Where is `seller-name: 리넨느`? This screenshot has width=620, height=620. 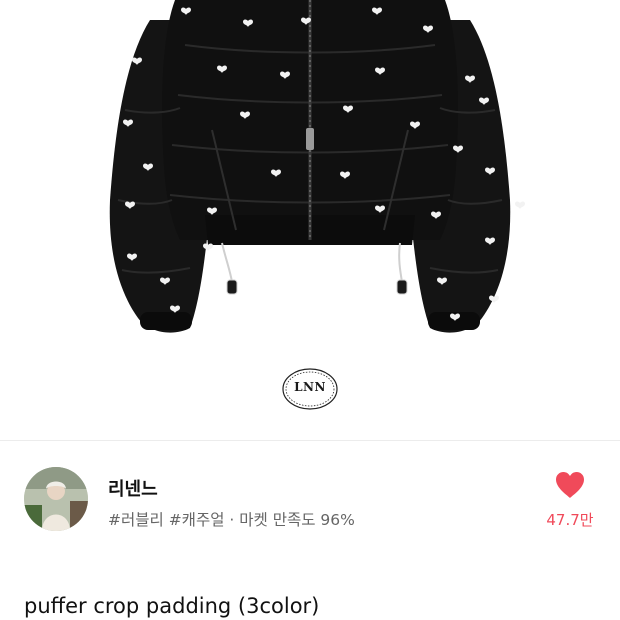
seller-name: 리넨느 is located at coordinates (133, 488).